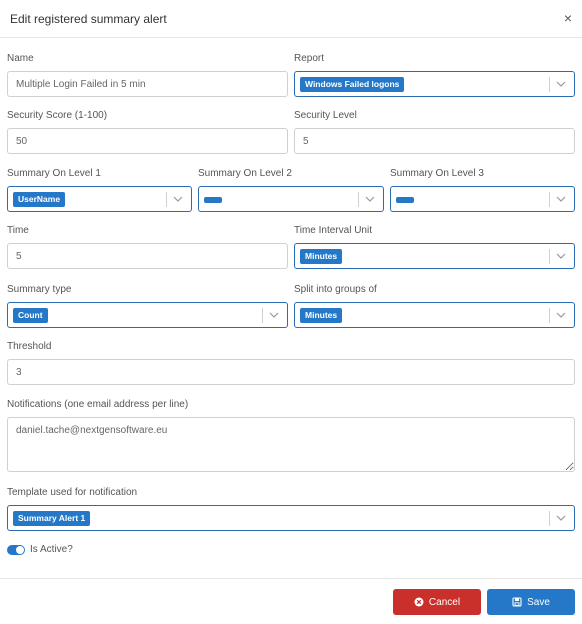  What do you see at coordinates (213, 200) in the screenshot?
I see `summary-level-2-tag` at bounding box center [213, 200].